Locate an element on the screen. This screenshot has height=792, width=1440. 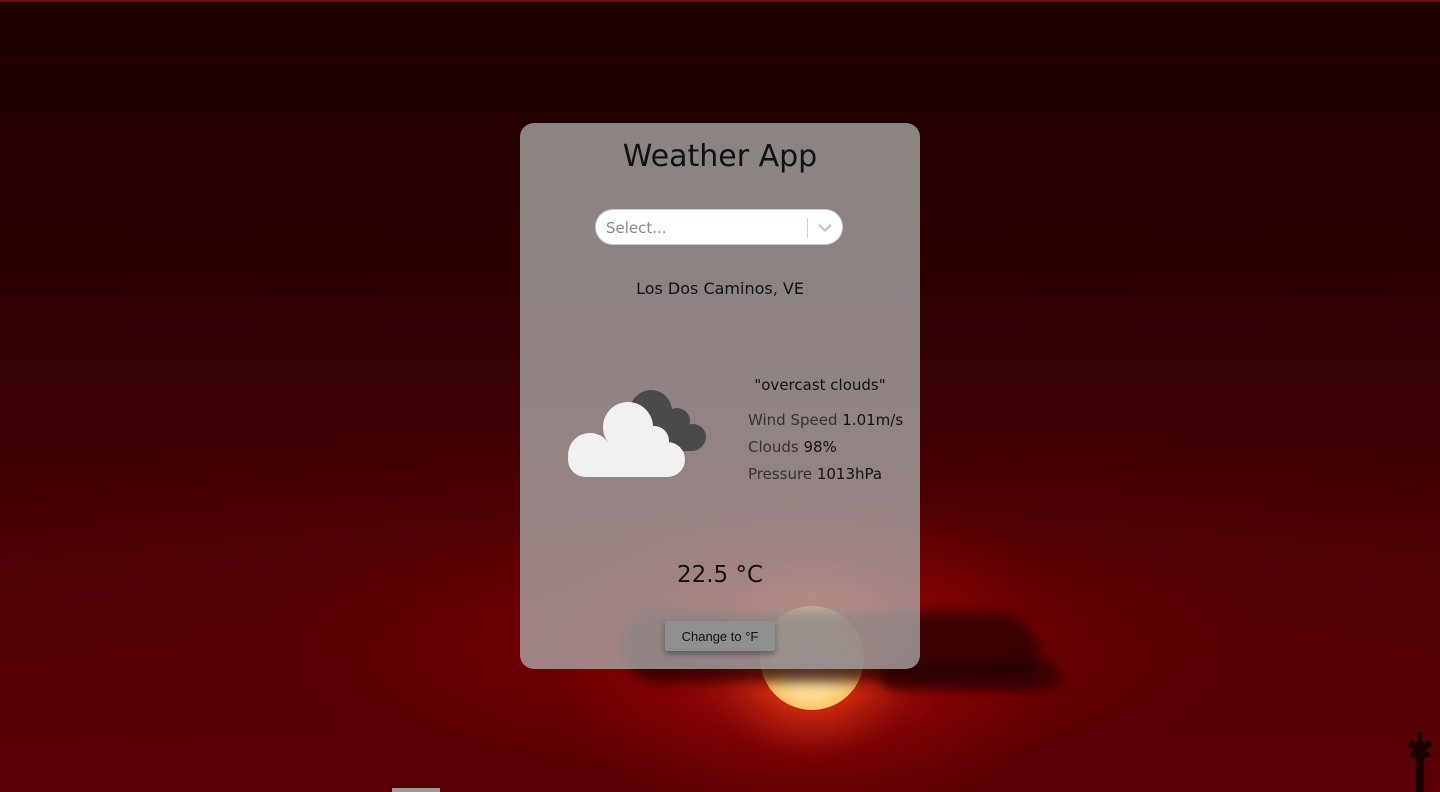
pressure-value: 1013hPa is located at coordinates (849, 474).